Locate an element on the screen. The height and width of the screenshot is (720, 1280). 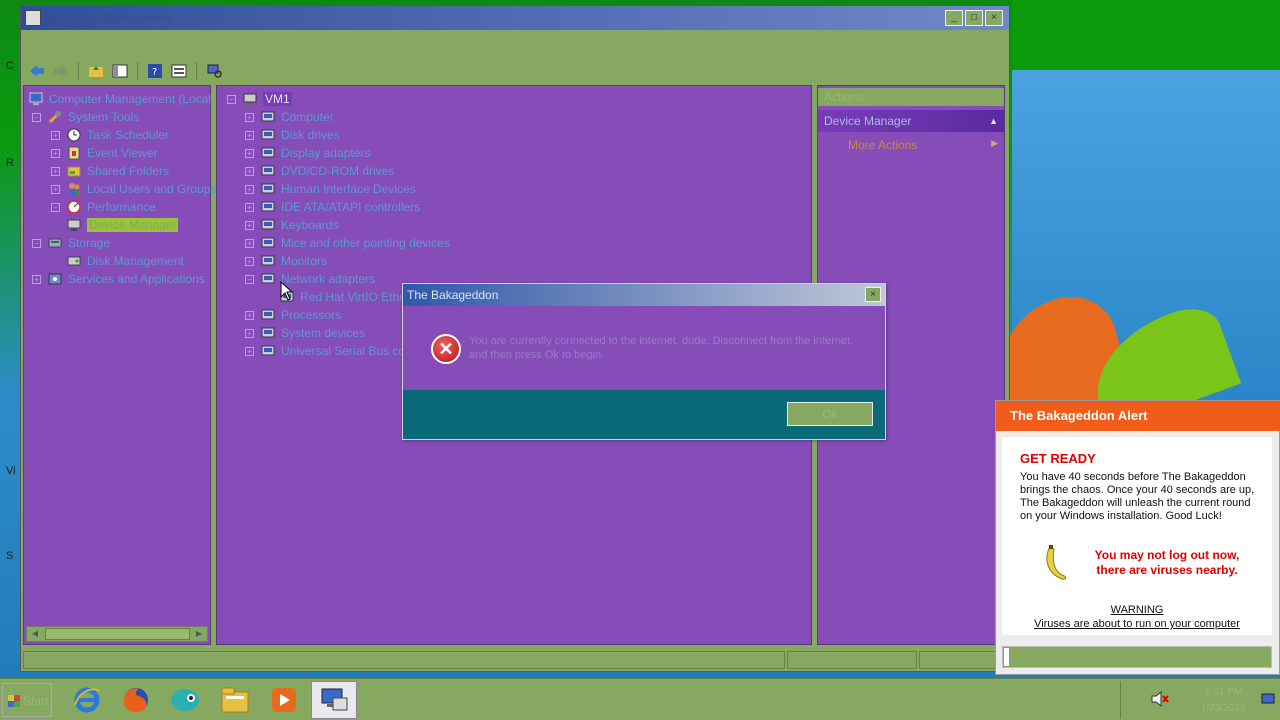
mouse-icon is located at coordinates (268, 243).